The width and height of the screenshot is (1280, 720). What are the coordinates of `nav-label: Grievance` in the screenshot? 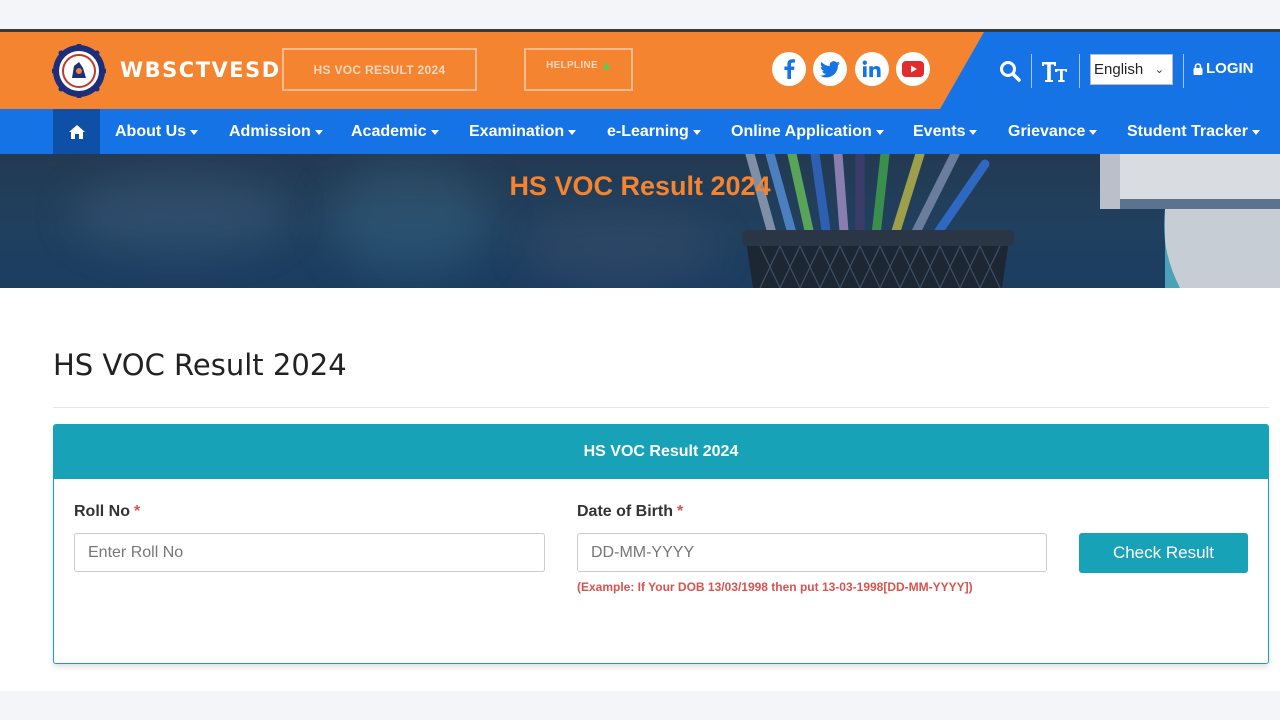 It's located at (1047, 131).